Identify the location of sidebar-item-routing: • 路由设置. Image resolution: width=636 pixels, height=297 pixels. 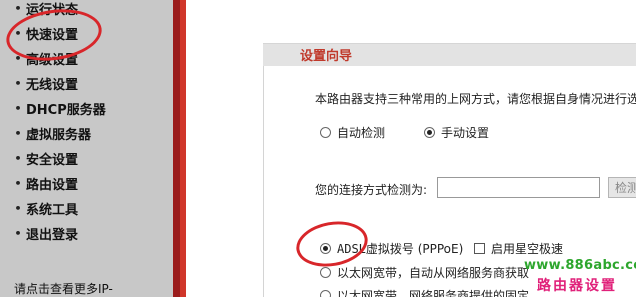
(46, 183).